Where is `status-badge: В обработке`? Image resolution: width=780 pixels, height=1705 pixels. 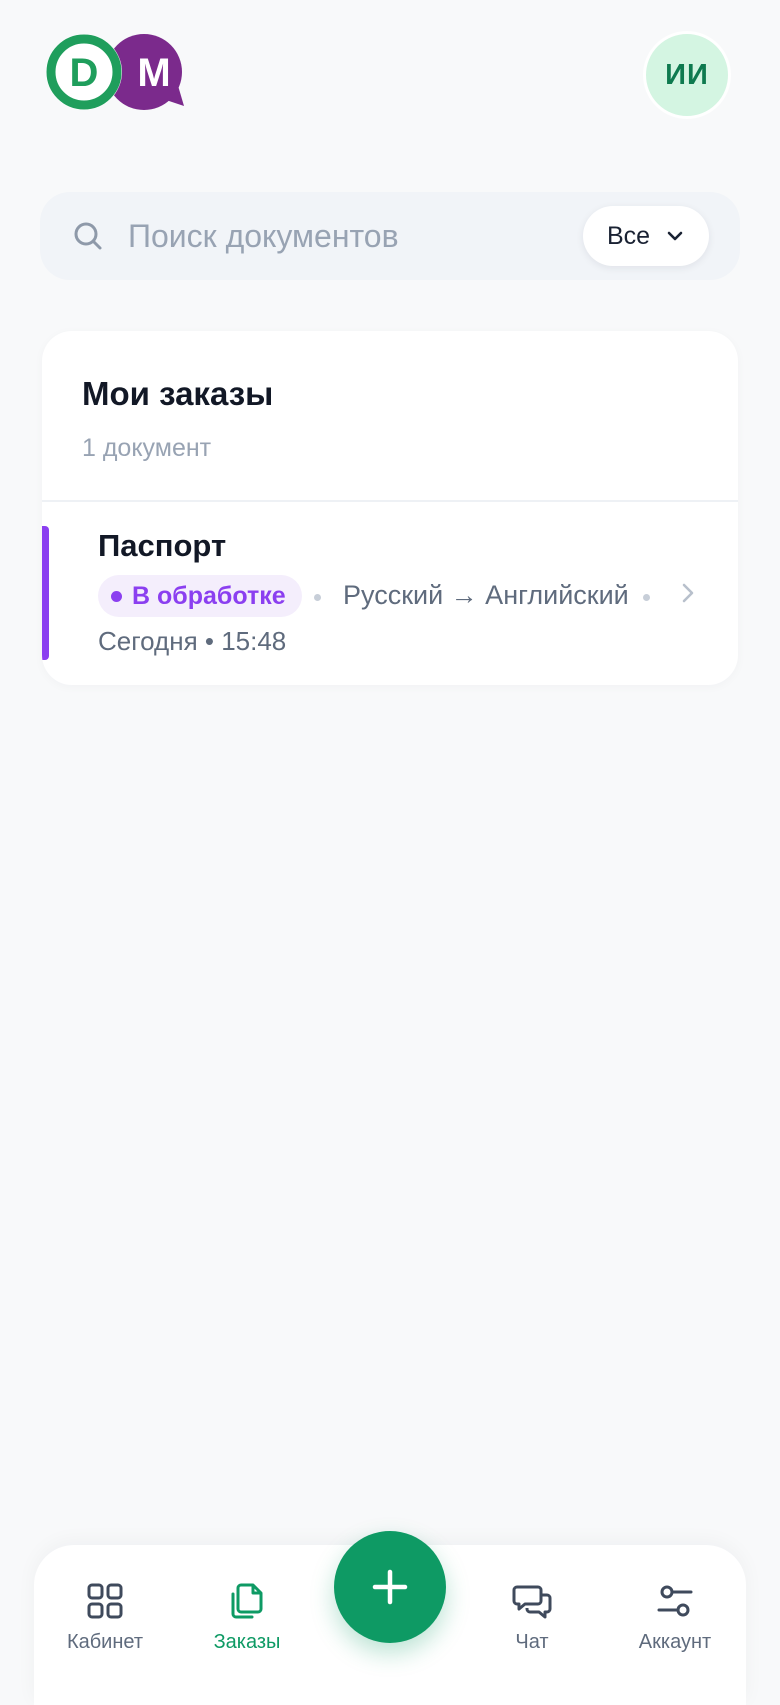
status-badge: В обработке is located at coordinates (200, 596).